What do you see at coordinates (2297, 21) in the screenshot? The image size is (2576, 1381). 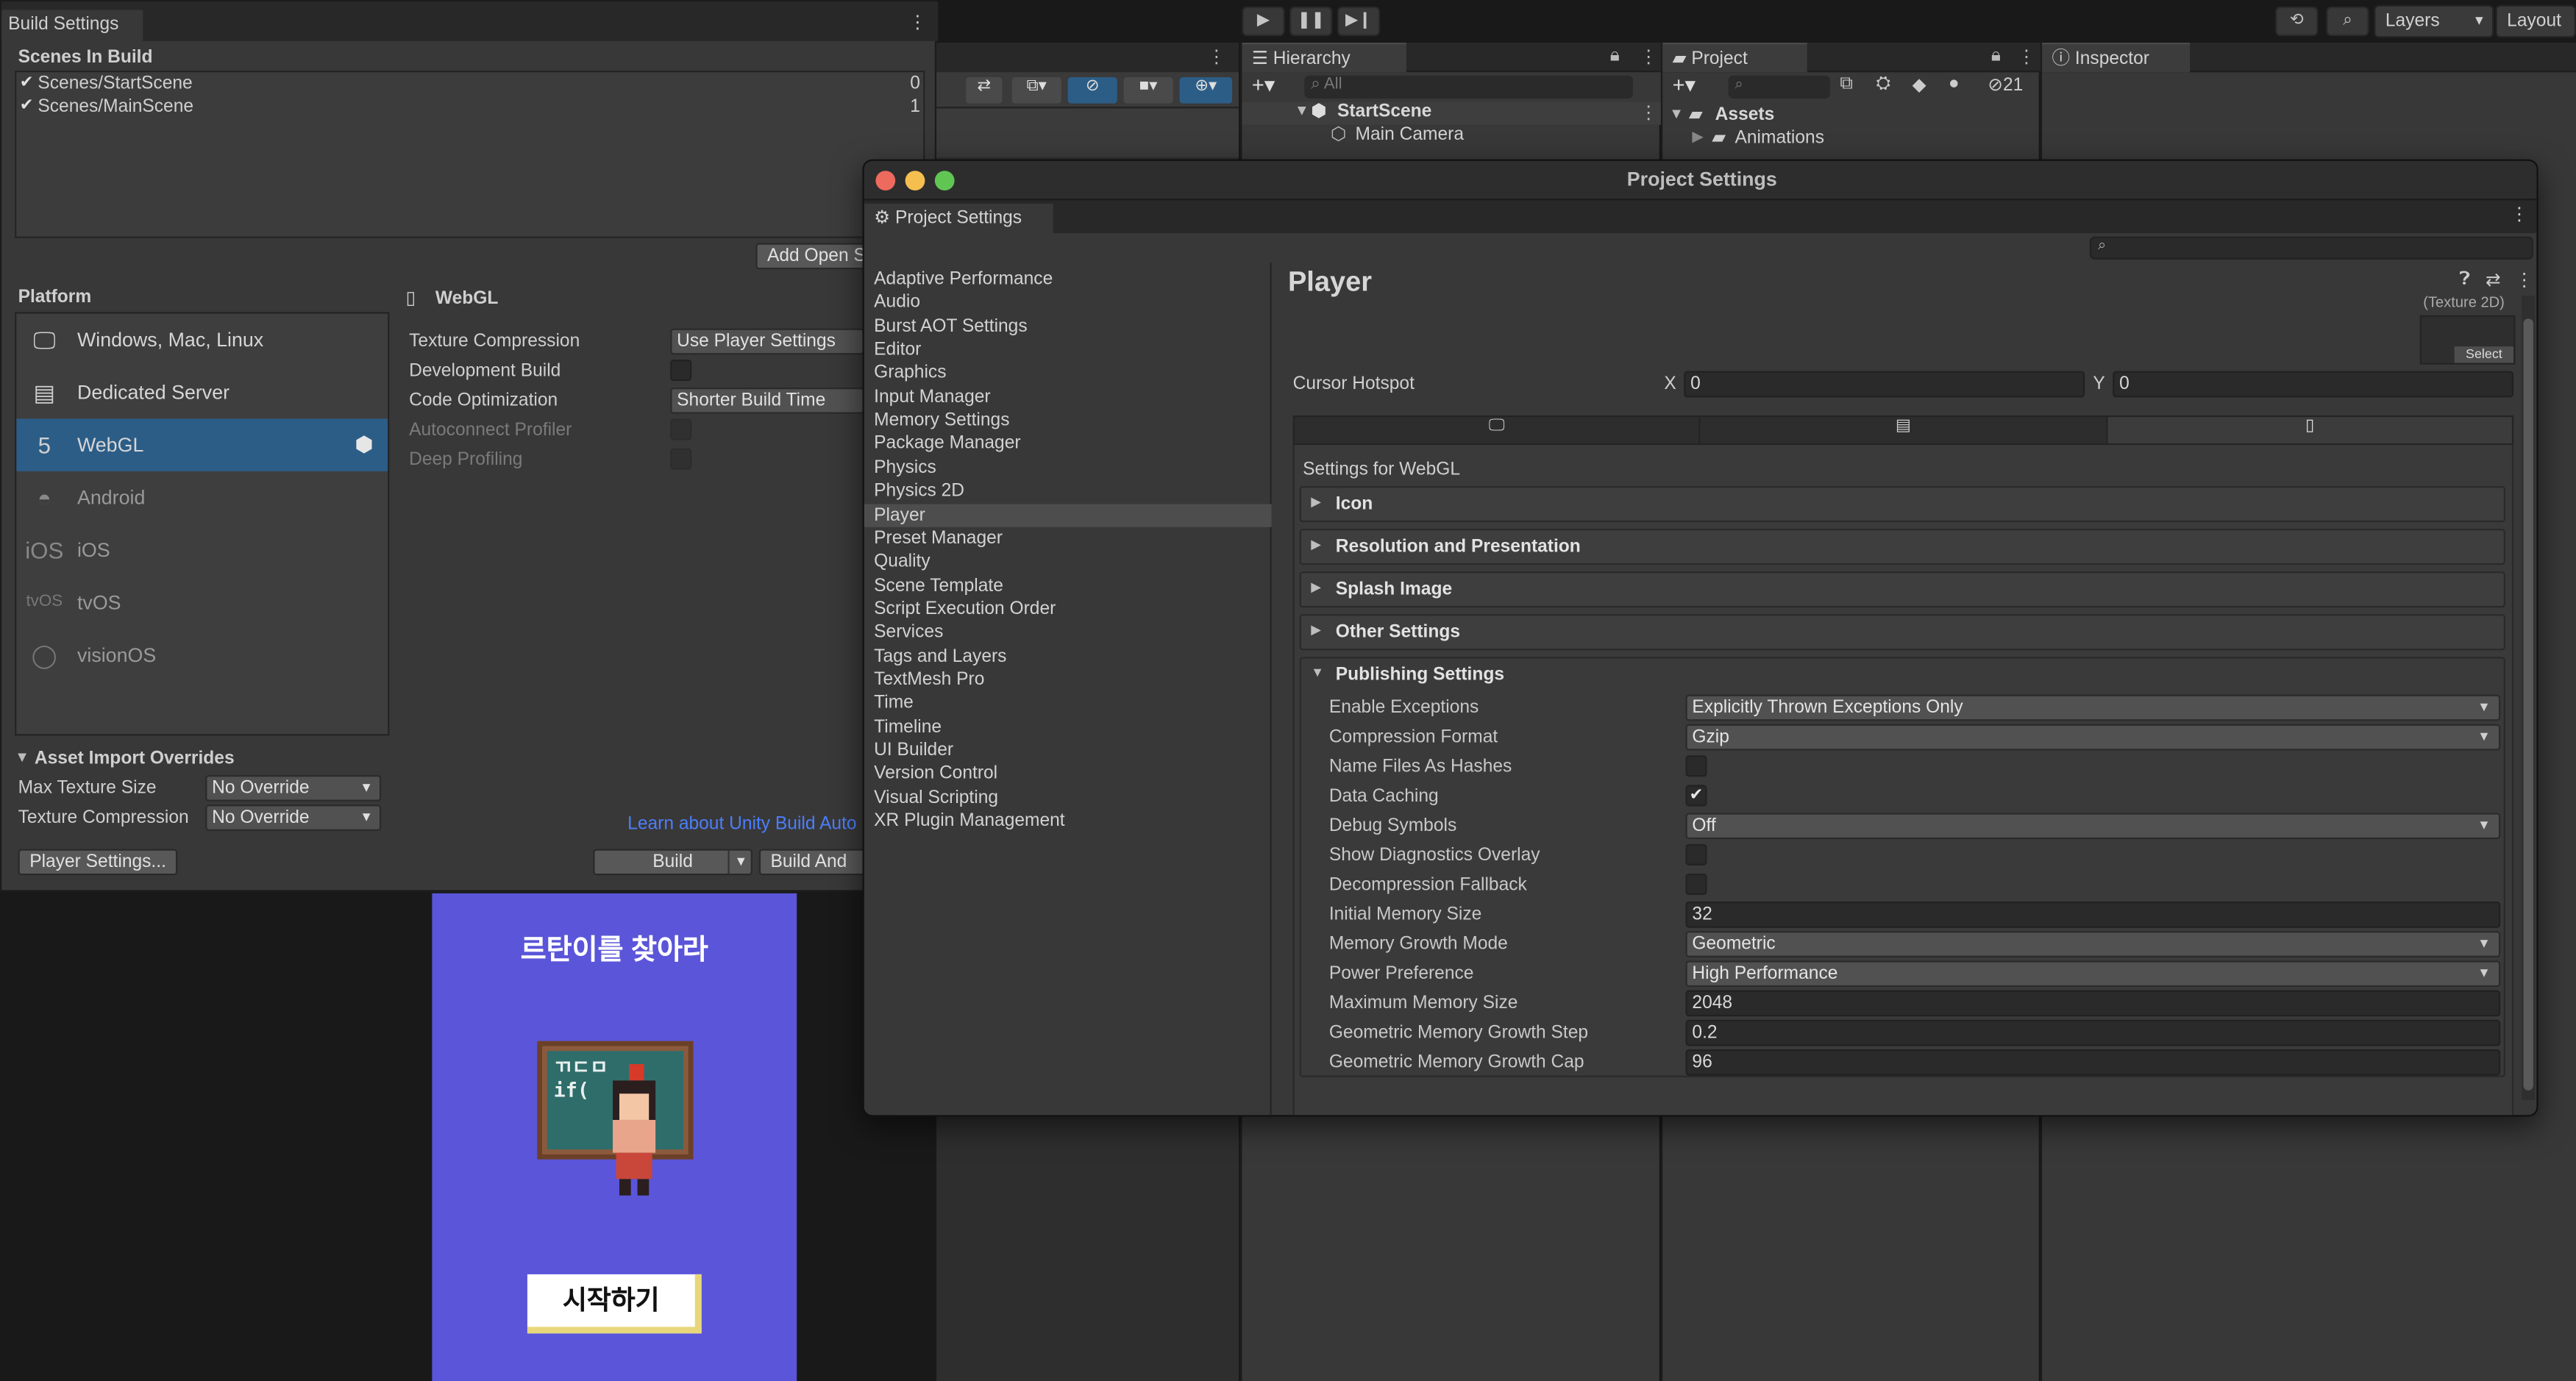 I see `history-icon: ⟲` at bounding box center [2297, 21].